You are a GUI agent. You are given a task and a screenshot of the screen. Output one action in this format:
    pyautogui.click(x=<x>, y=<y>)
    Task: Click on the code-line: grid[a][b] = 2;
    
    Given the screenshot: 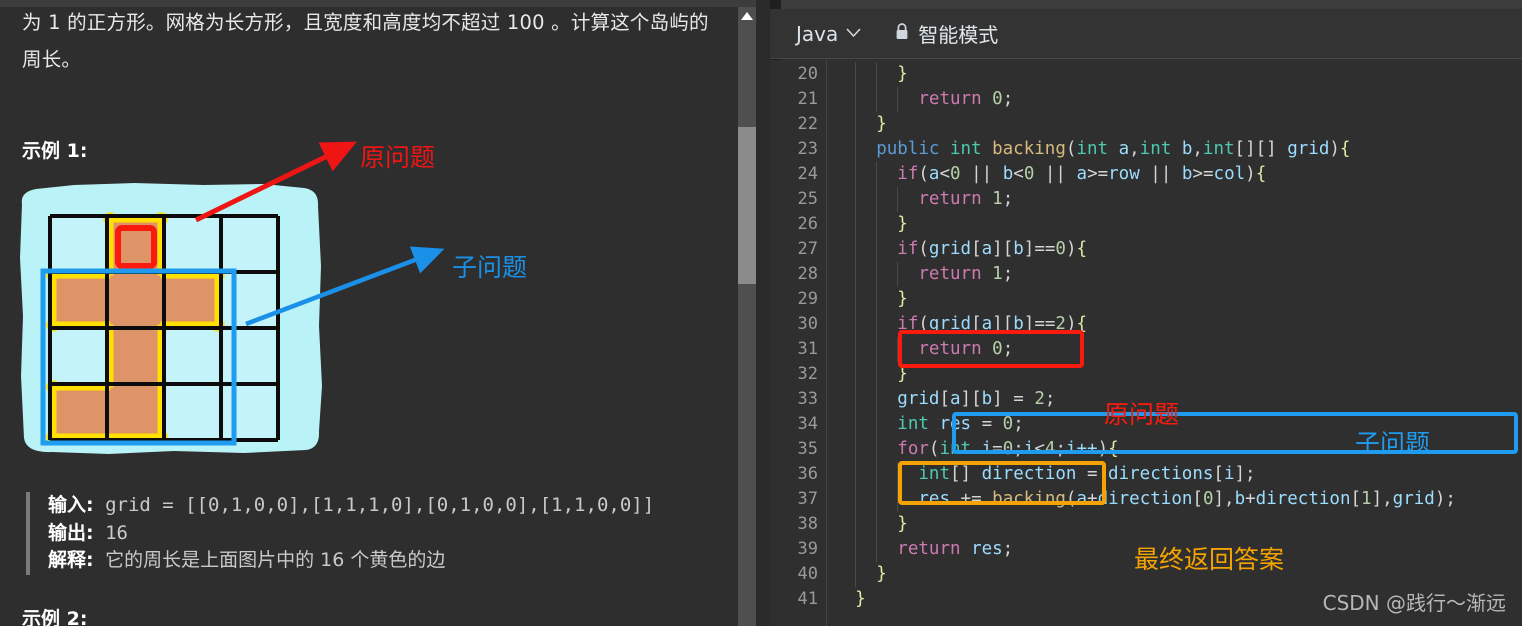 What is the action you would take?
    pyautogui.click(x=944, y=399)
    